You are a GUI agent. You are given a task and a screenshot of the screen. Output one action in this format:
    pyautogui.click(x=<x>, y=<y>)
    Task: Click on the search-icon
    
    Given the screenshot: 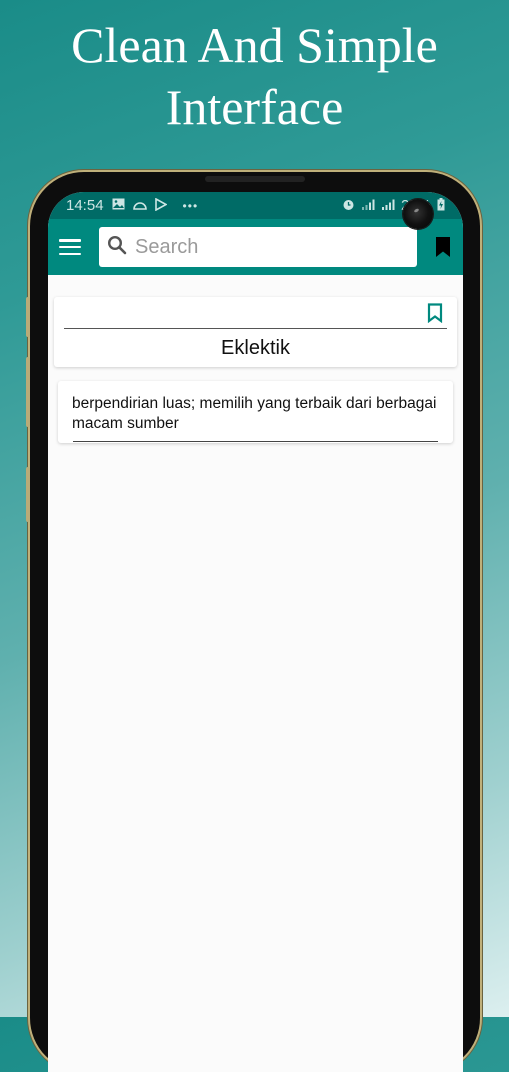 What is the action you would take?
    pyautogui.click(x=117, y=247)
    